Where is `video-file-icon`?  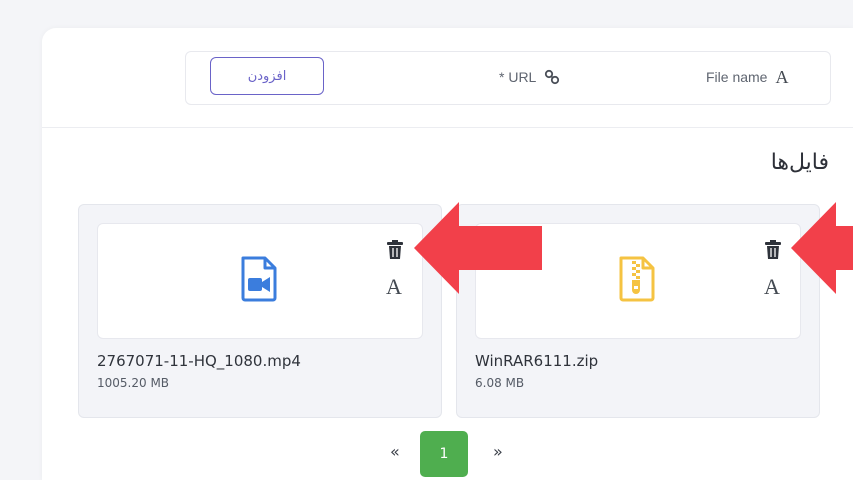 video-file-icon is located at coordinates (259, 279).